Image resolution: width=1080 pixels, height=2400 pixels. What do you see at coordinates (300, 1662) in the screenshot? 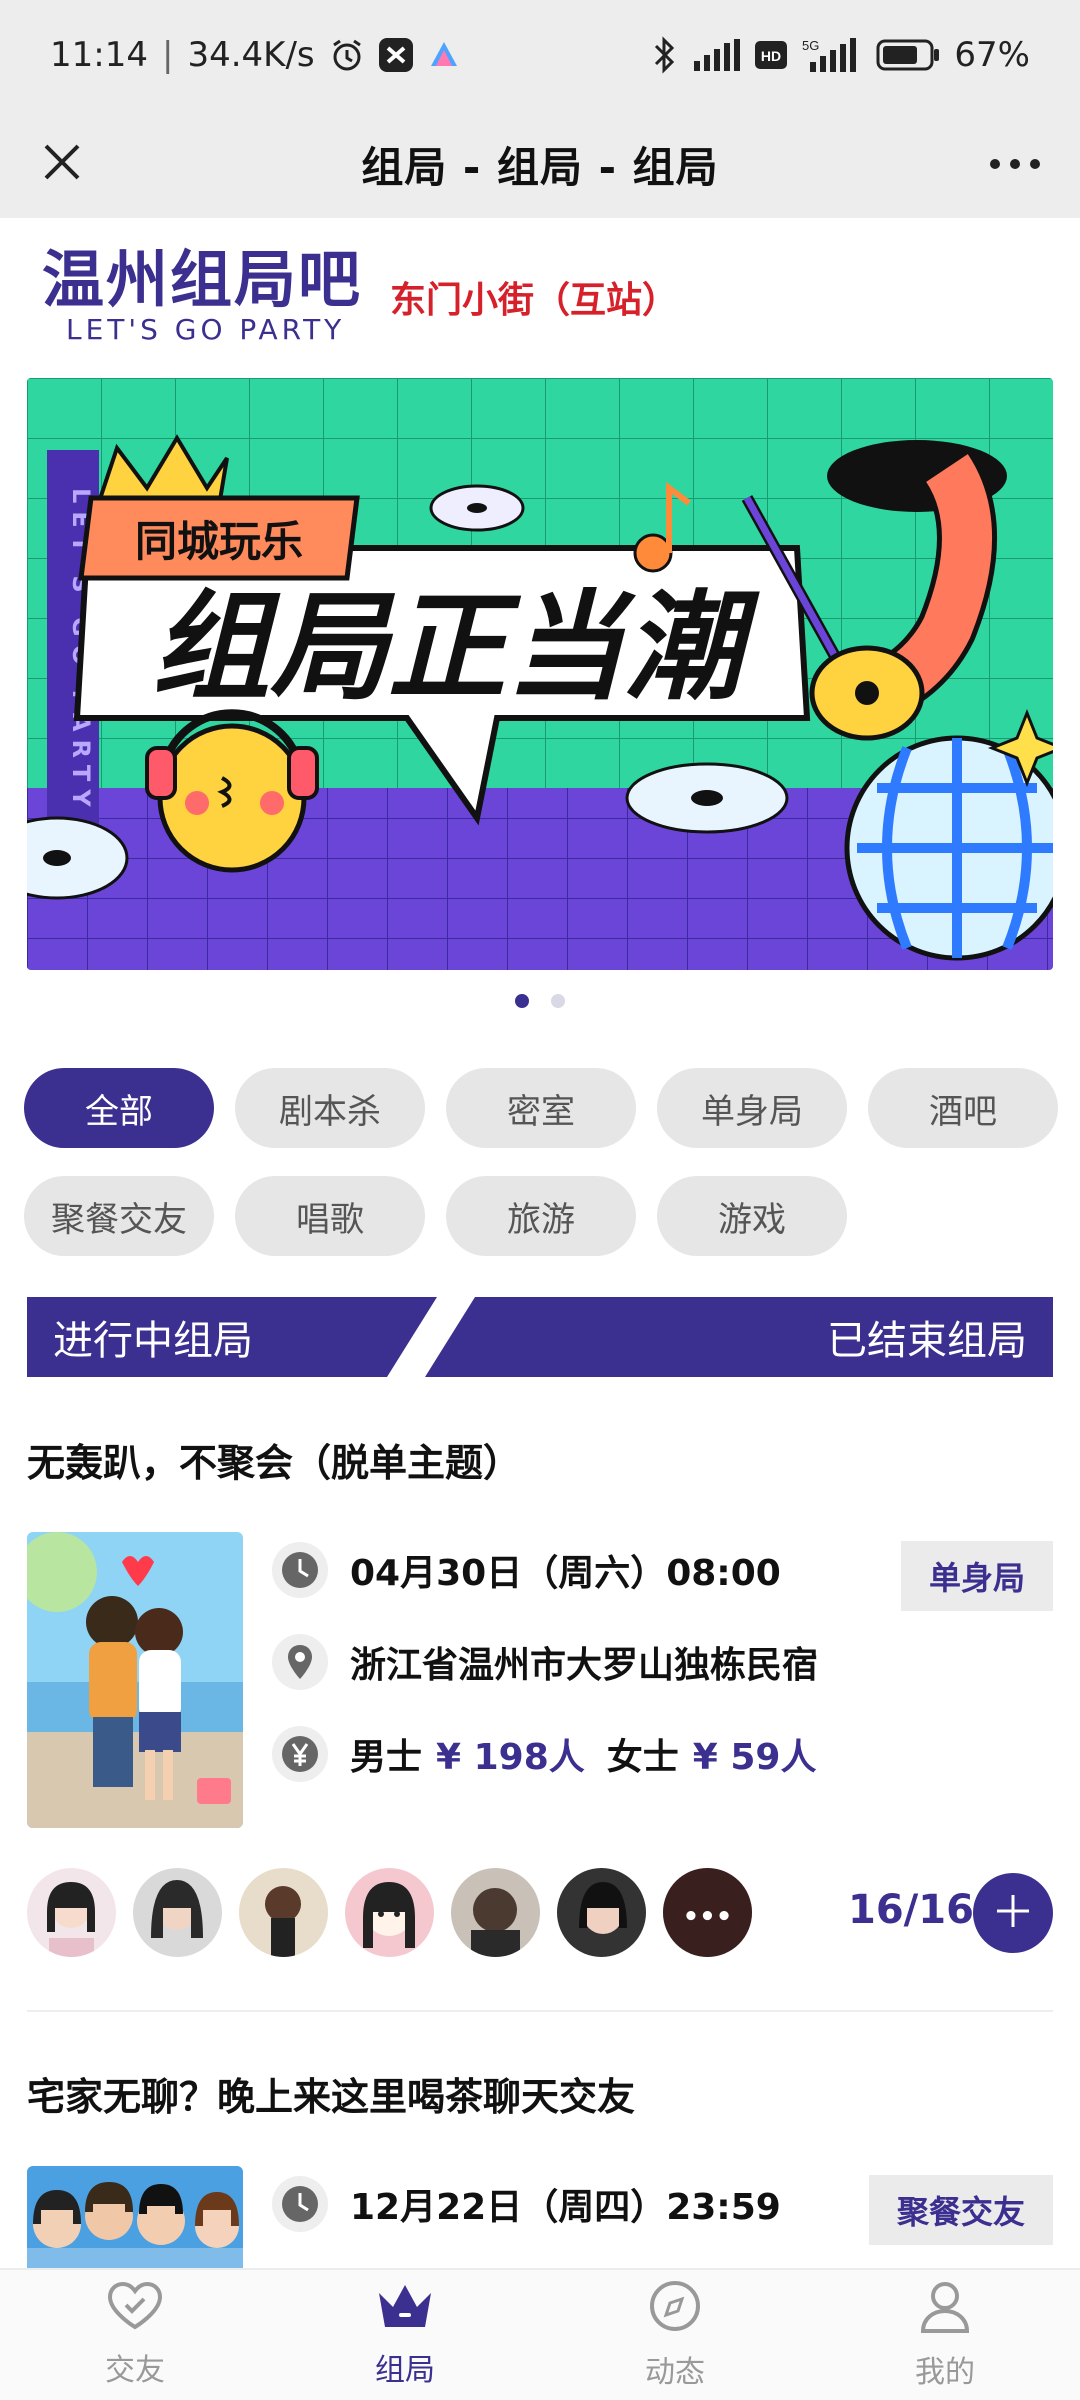
I see `location-pin-icon` at bounding box center [300, 1662].